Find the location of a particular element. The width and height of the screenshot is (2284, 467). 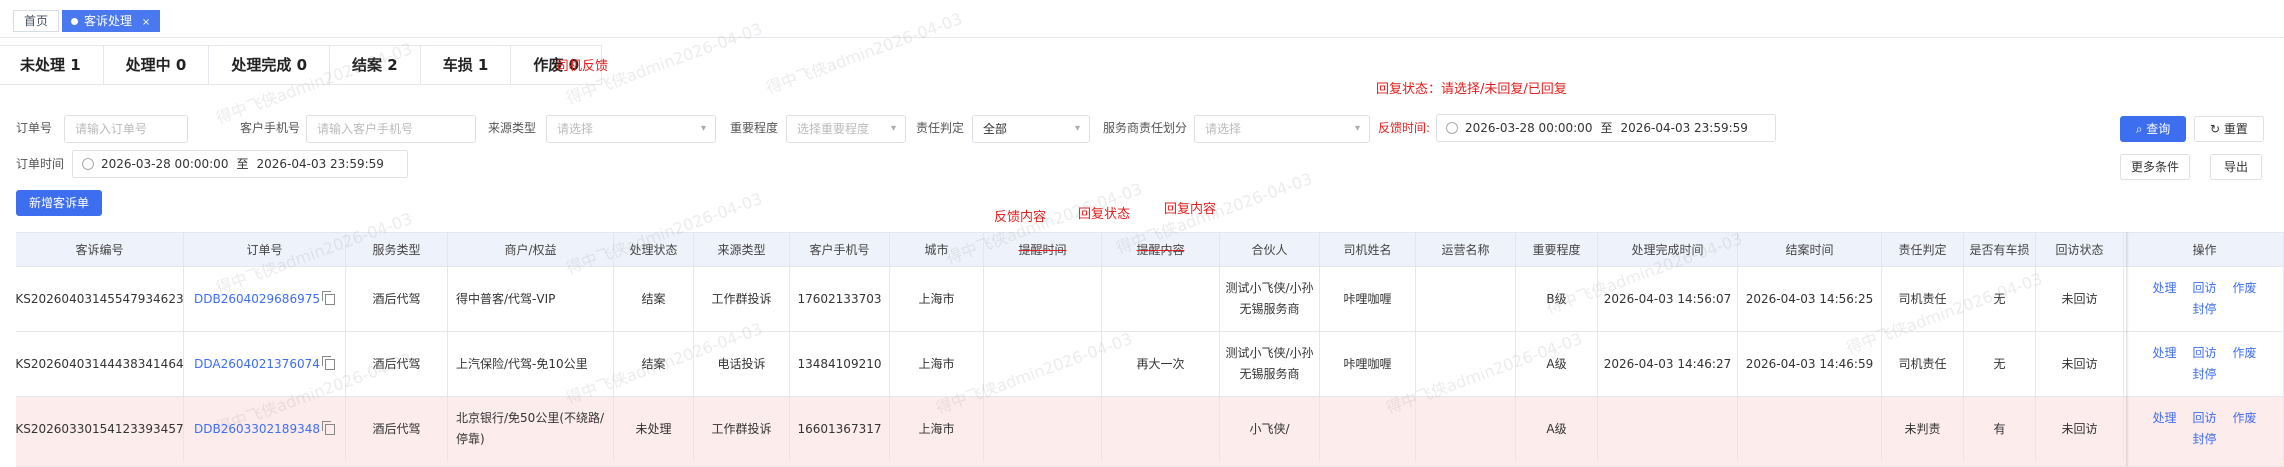

more-conditions-button: 更多条件 is located at coordinates (2155, 167).